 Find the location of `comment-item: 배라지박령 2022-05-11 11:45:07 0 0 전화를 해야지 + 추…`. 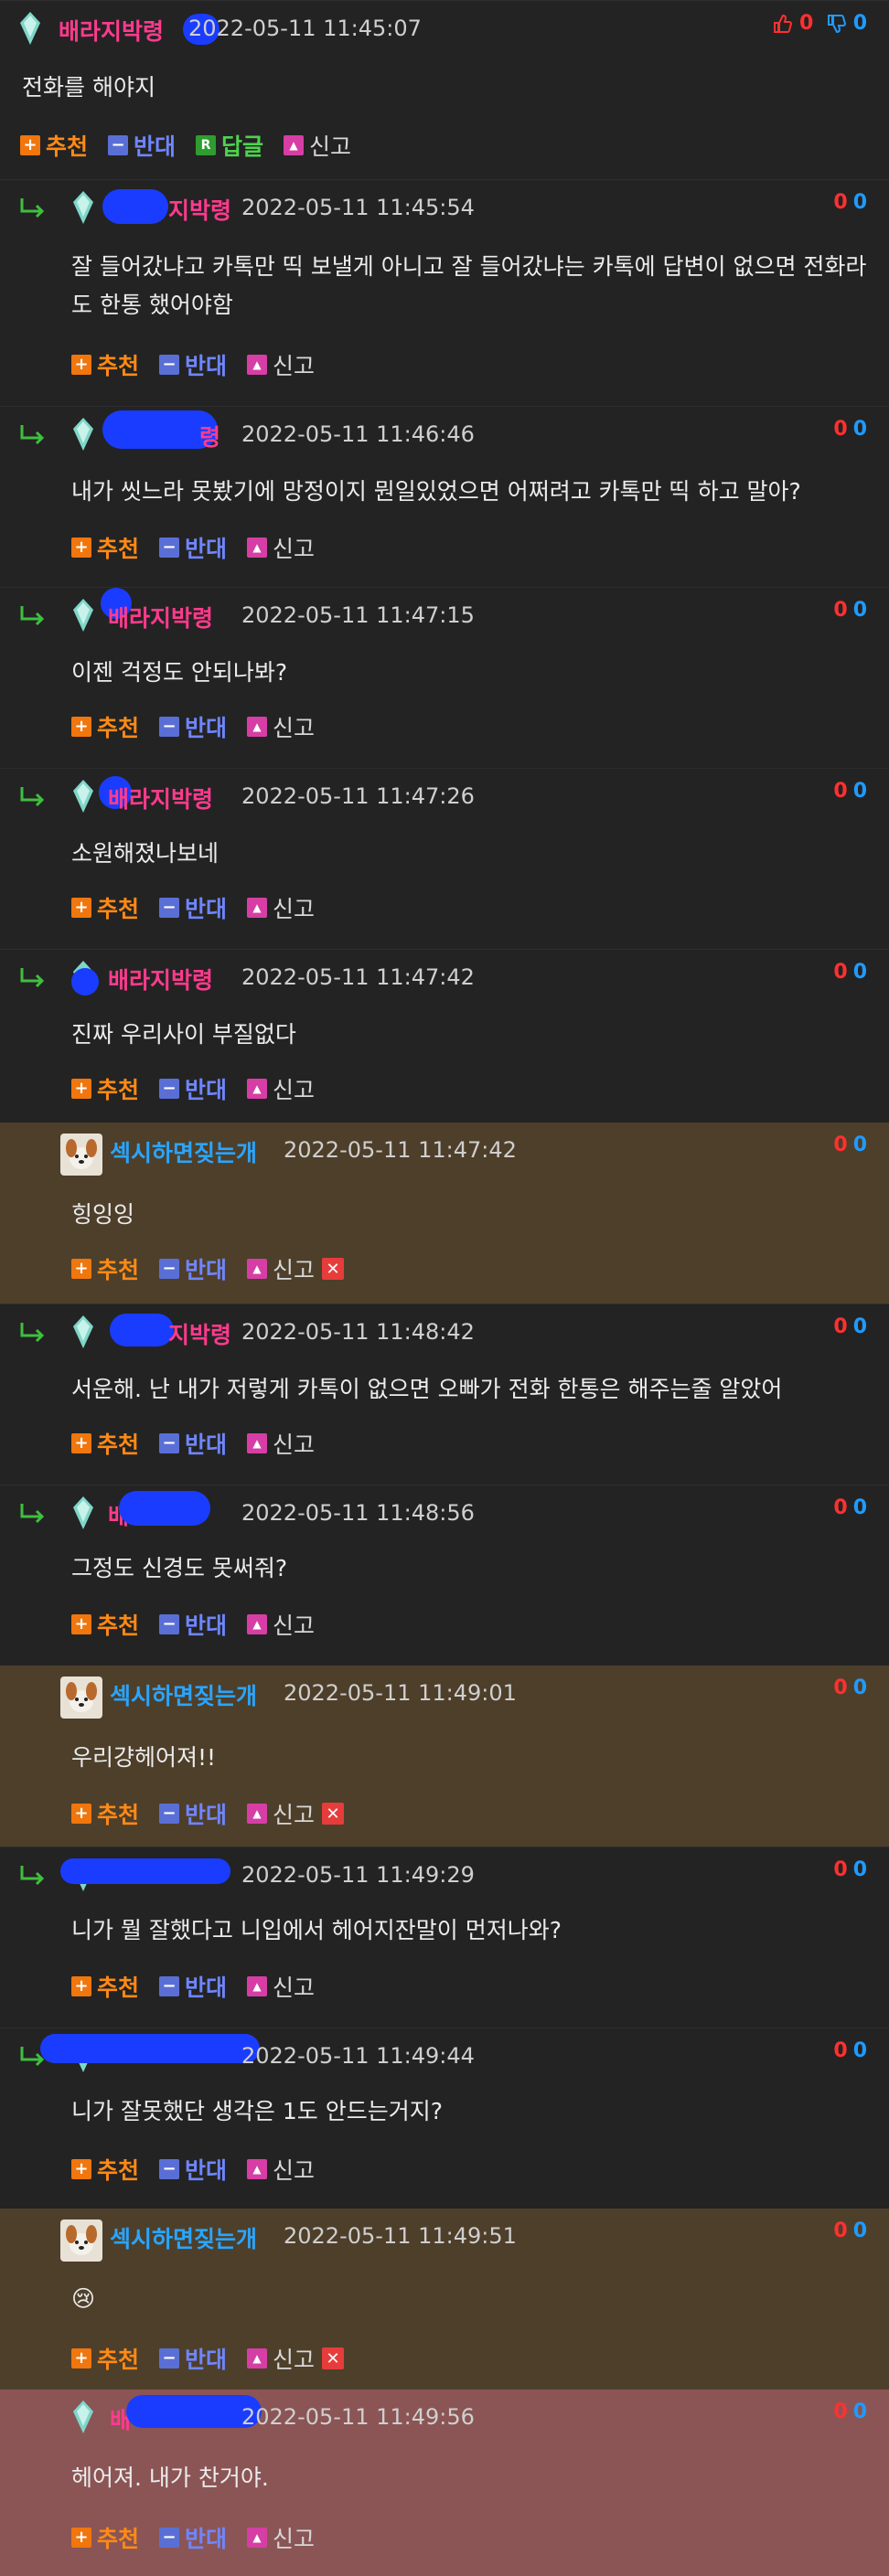

comment-item: 배라지박령 2022-05-11 11:45:07 0 0 전화를 해야지 + 추… is located at coordinates (445, 89).